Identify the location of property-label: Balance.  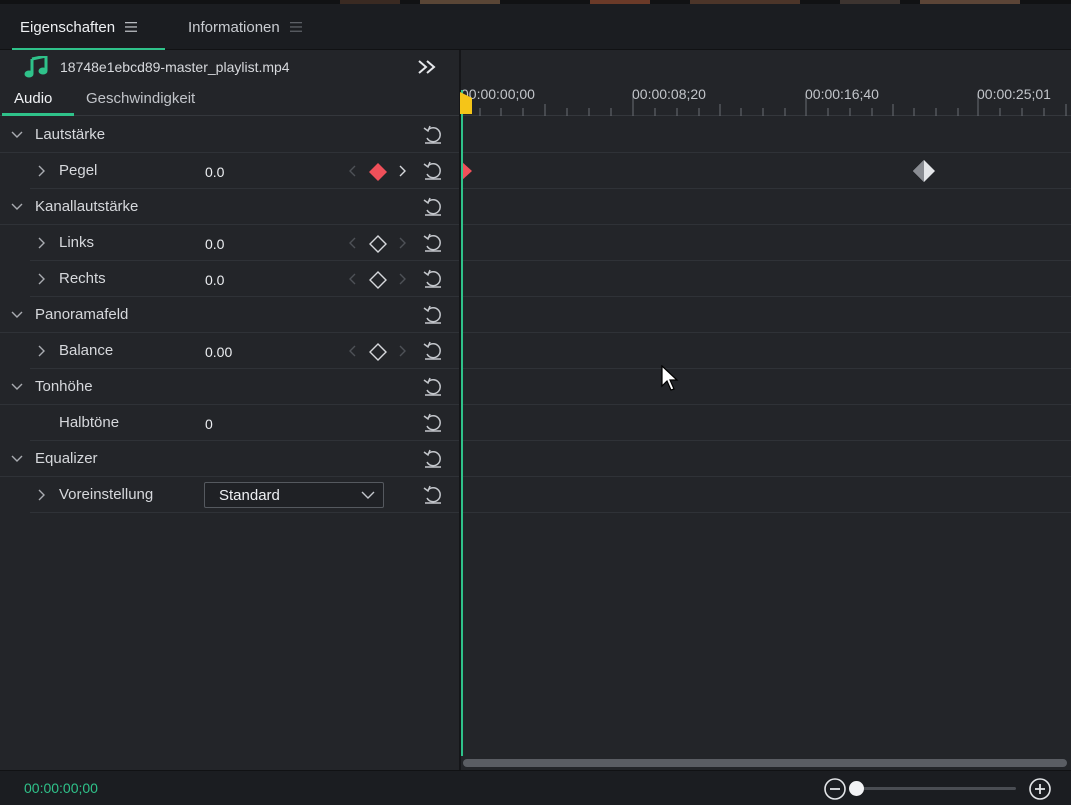
(86, 350).